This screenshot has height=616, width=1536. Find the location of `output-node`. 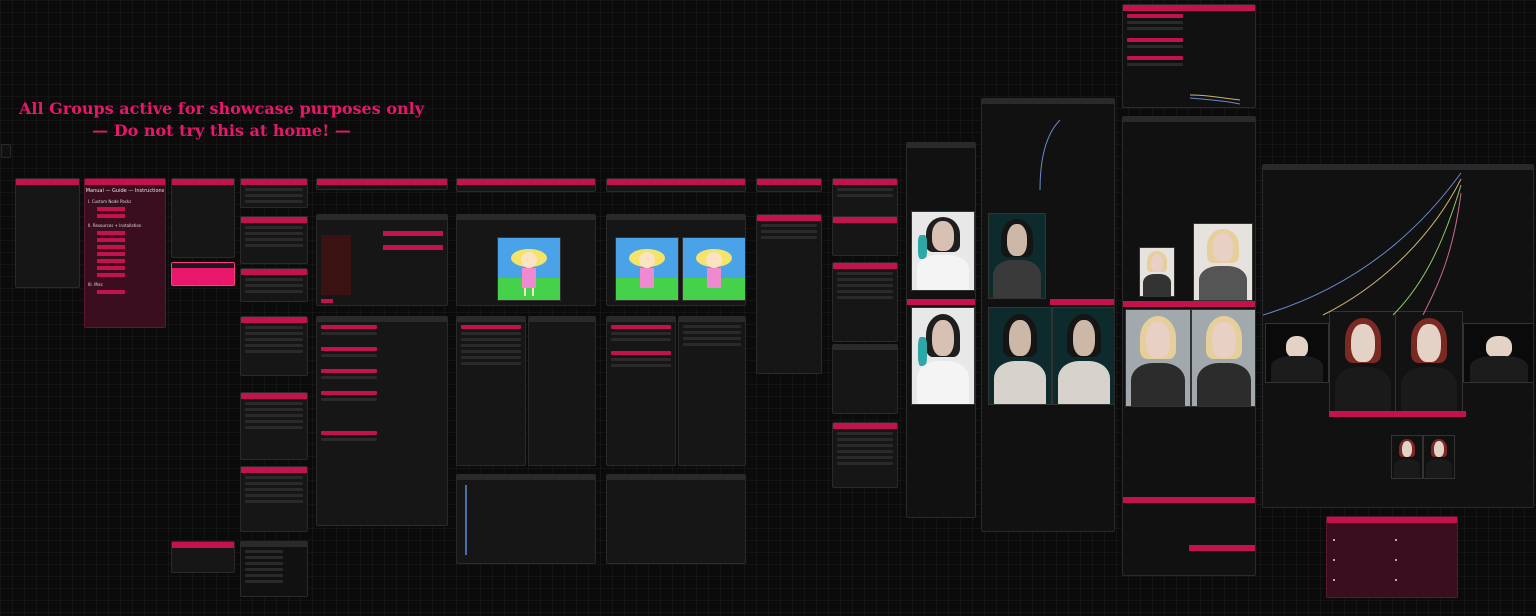

output-node is located at coordinates (676, 519).